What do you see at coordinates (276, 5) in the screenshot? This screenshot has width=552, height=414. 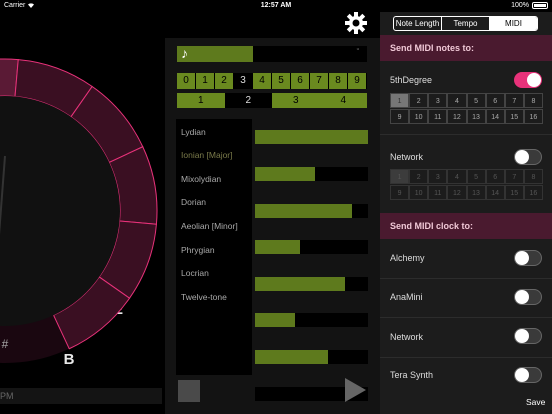 I see `status-time: 12:57 AM` at bounding box center [276, 5].